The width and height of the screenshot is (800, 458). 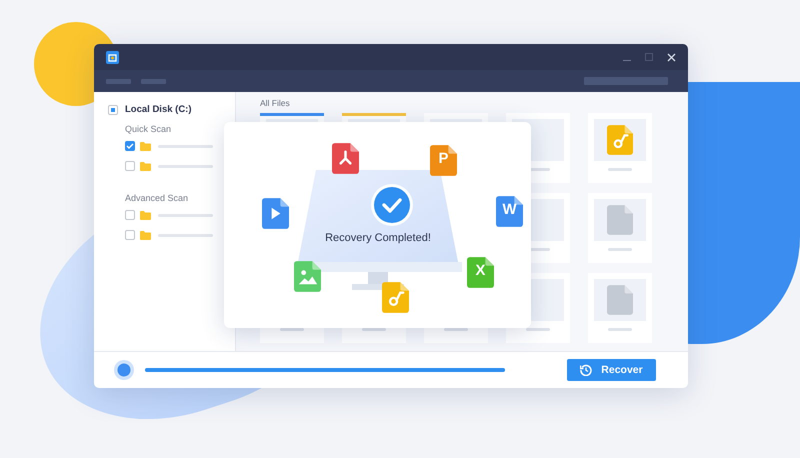 What do you see at coordinates (275, 213) in the screenshot?
I see `video-file-icon` at bounding box center [275, 213].